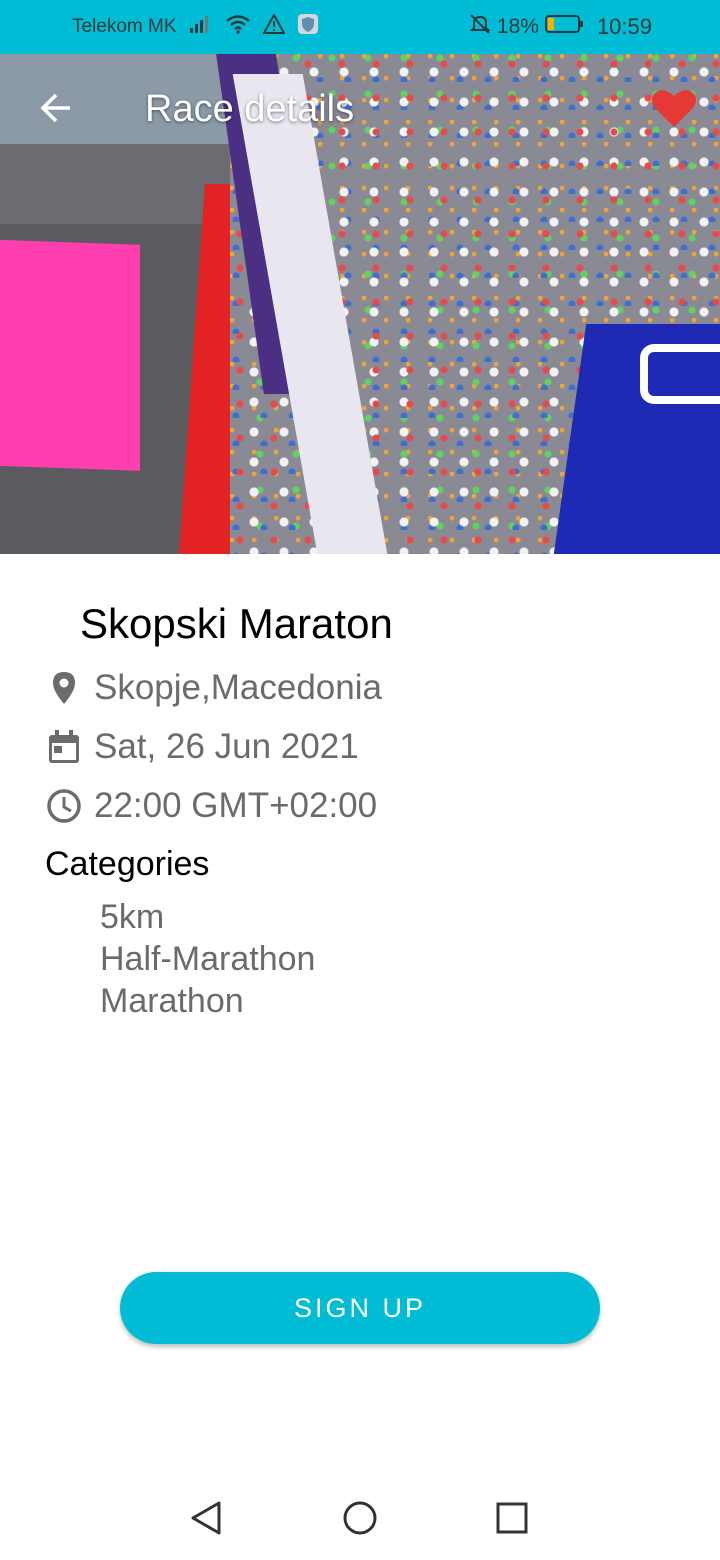 This screenshot has height=1560, width=720. Describe the element at coordinates (480, 27) in the screenshot. I see `bell-off-icon` at that location.